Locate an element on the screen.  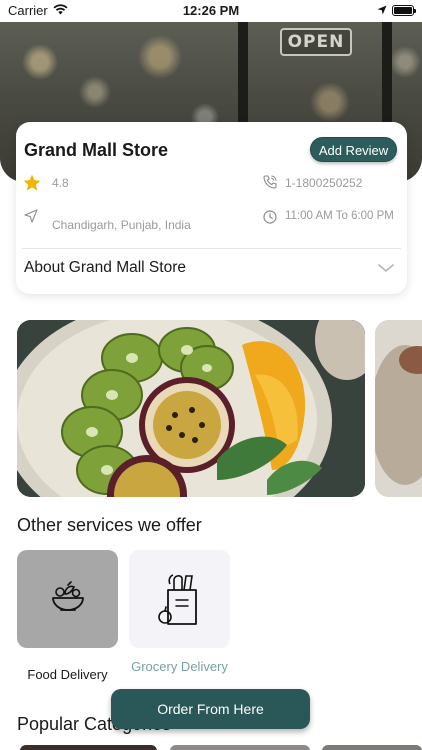
navigation-icon is located at coordinates (31, 216).